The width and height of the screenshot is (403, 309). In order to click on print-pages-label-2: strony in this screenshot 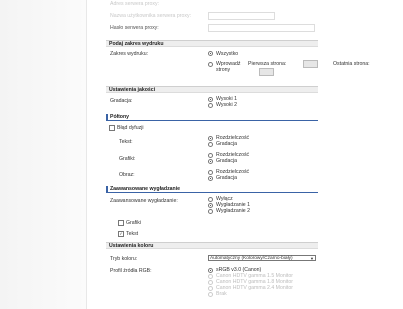, I will do `click(223, 70)`.